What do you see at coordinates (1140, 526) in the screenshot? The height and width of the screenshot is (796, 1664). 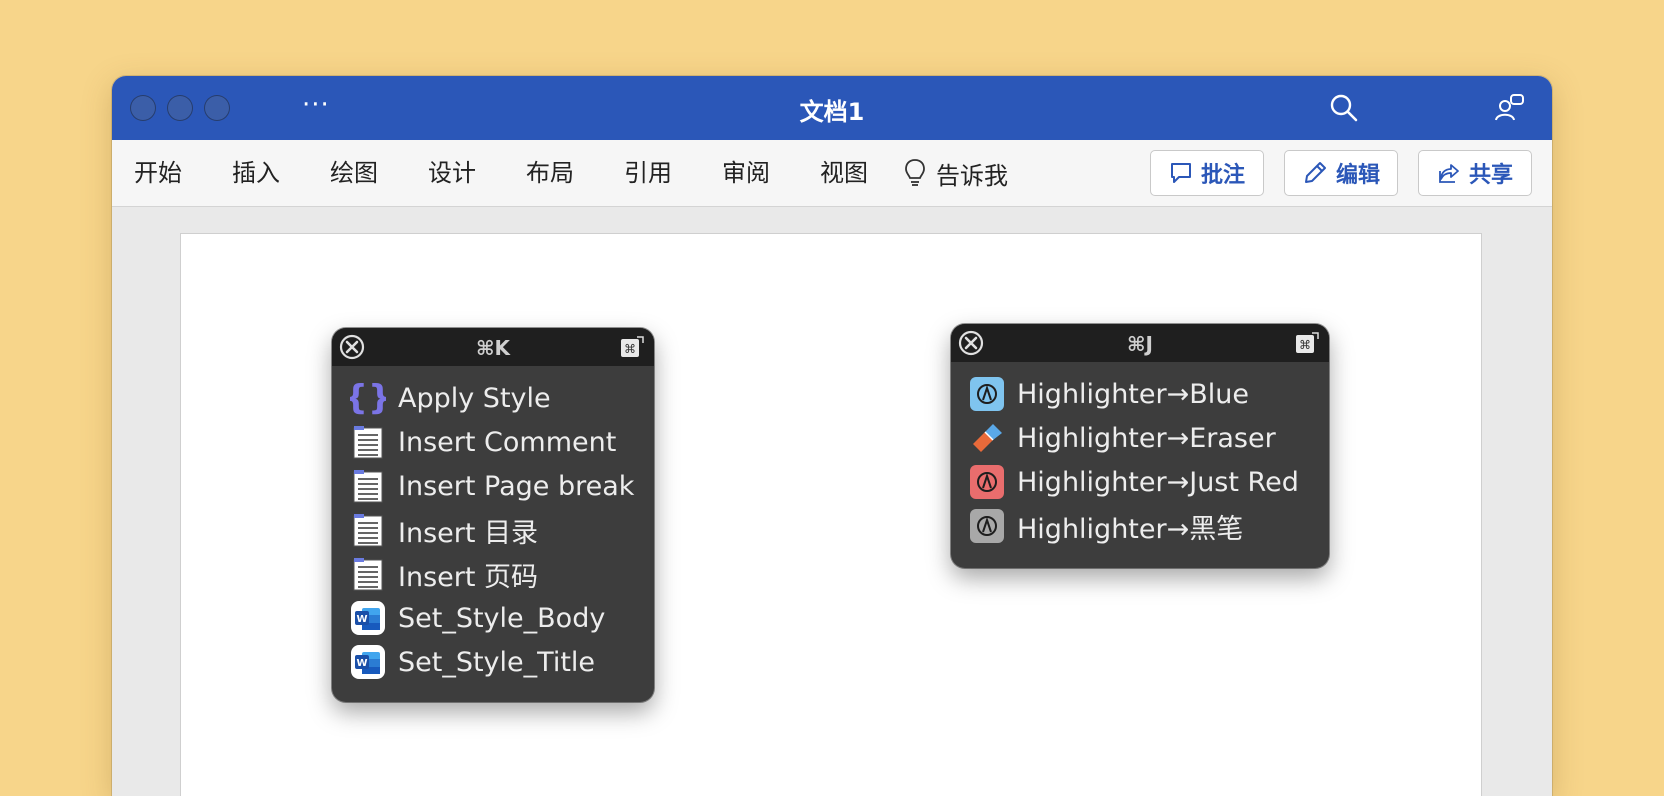 I see `palette-item-highlighter-black-pen: Highlighter→黑笔` at bounding box center [1140, 526].